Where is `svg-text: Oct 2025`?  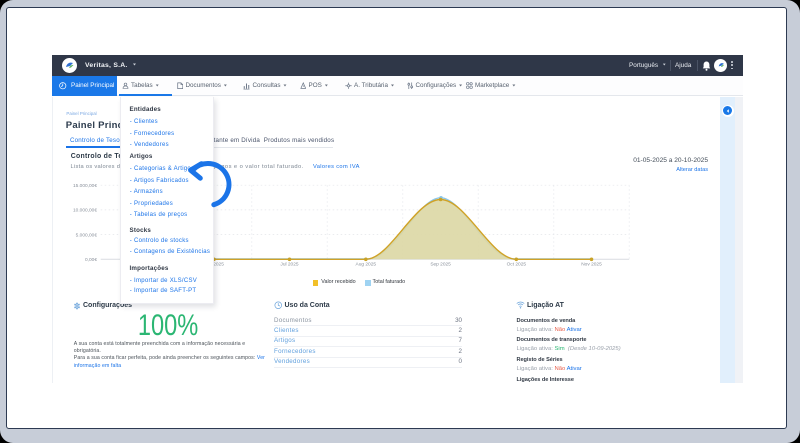
svg-text: Oct 2025 is located at coordinates (517, 265).